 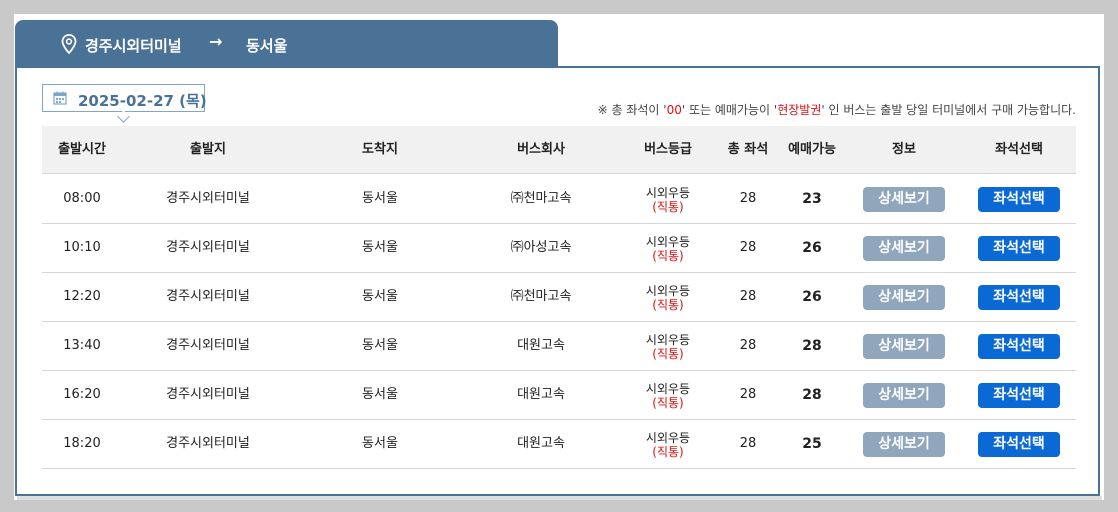 I want to click on table-header: 출발시간 출발지 도착지 버스회사 버스등급 총 좌석 예매가능 정보 좌석선택, so click(x=559, y=150).